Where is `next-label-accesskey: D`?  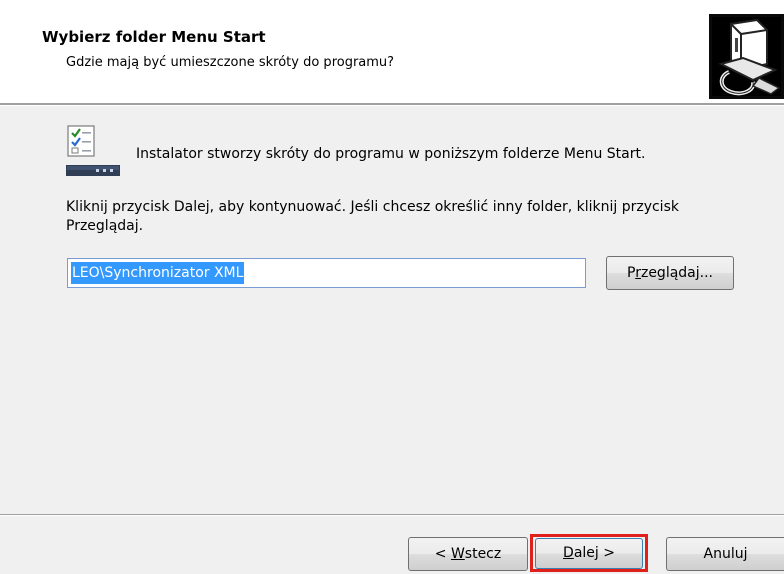
next-label-accesskey: D is located at coordinates (568, 553).